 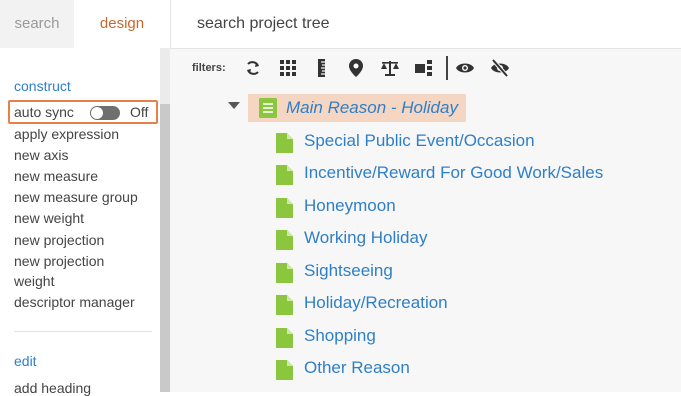 What do you see at coordinates (25, 361) in the screenshot?
I see `section-edit: edit` at bounding box center [25, 361].